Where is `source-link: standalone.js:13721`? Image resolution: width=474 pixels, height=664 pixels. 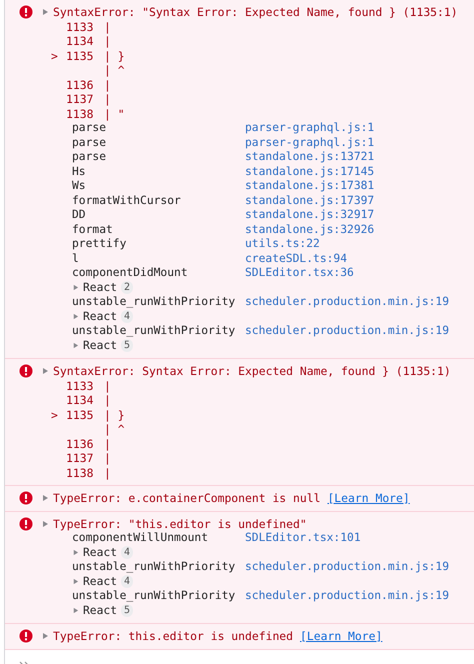 source-link: standalone.js:13721 is located at coordinates (309, 157).